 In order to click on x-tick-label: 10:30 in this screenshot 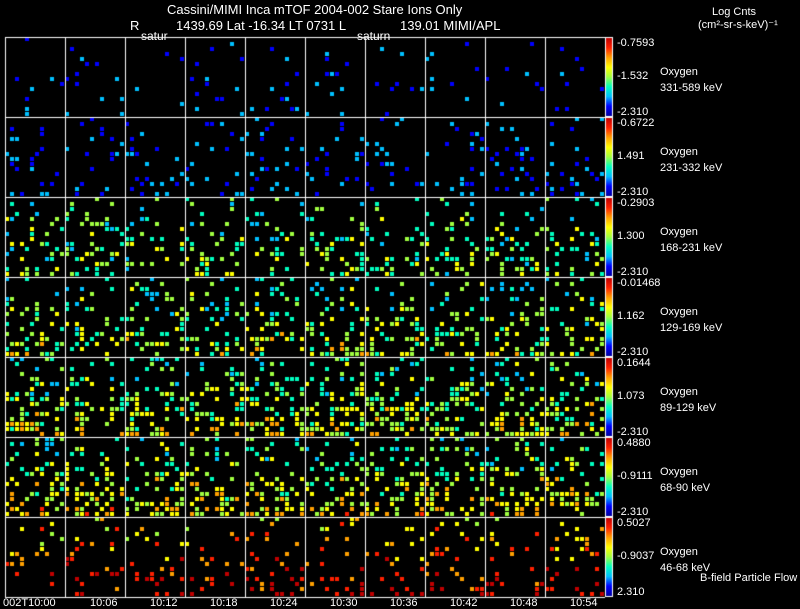, I will do `click(344, 603)`.